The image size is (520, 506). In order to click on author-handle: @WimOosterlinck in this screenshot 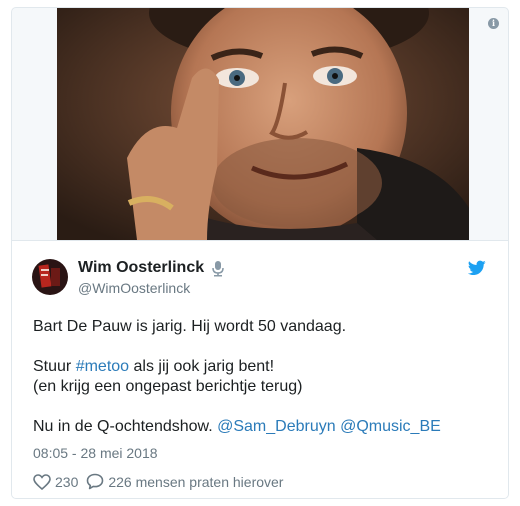, I will do `click(134, 288)`.